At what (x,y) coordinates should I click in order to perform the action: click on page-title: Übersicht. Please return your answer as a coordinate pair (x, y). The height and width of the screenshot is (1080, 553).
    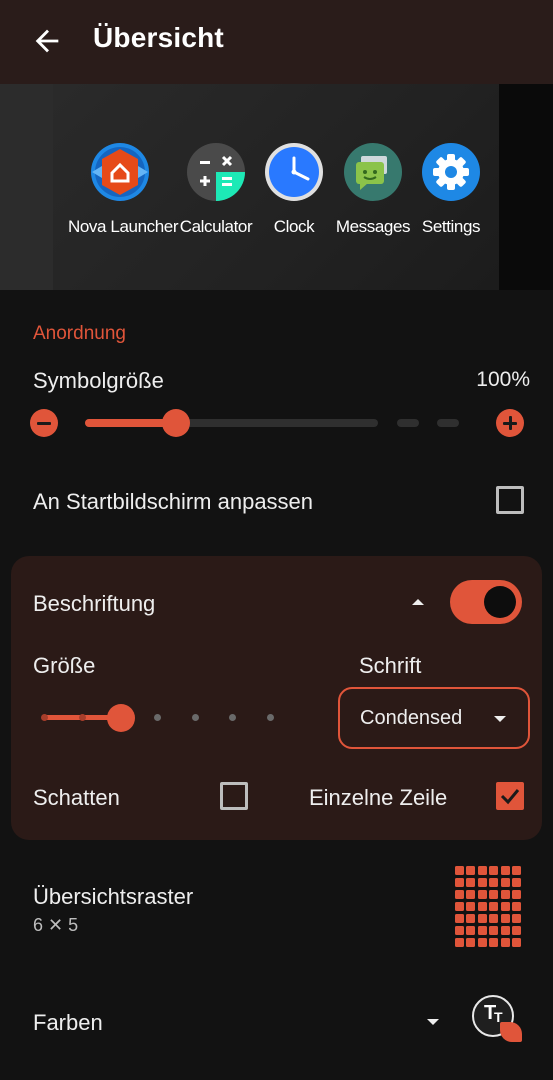
    Looking at the image, I should click on (158, 37).